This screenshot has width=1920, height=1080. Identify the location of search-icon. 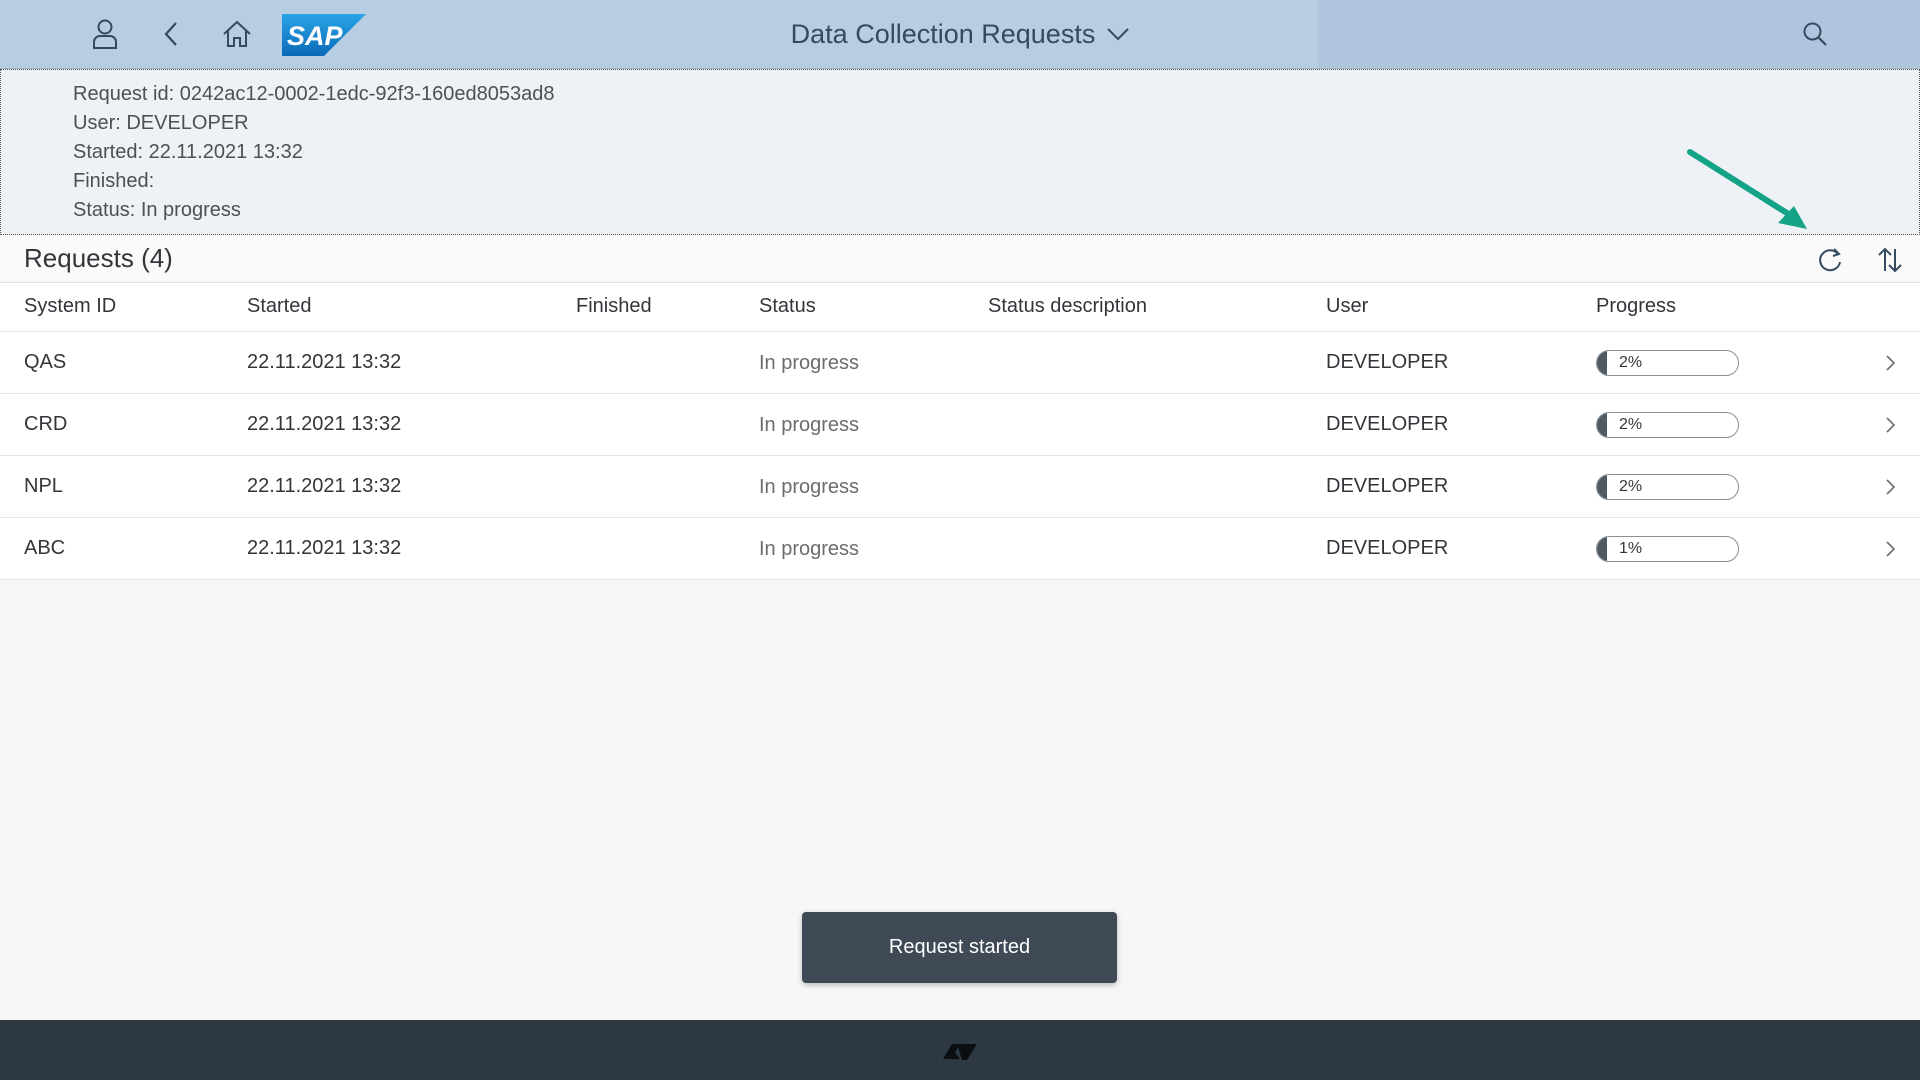
(1815, 34).